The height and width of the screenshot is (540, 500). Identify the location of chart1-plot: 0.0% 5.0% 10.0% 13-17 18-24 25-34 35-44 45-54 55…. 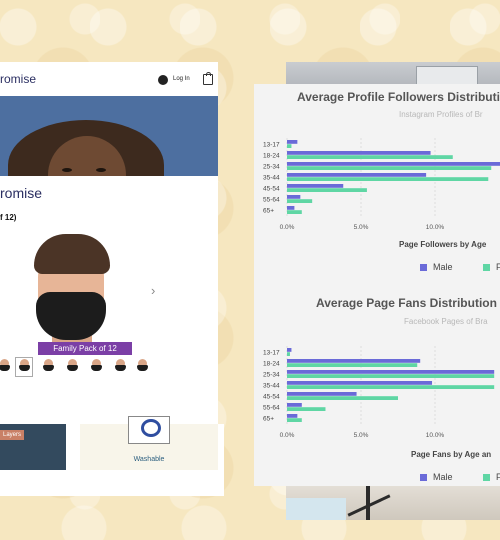
(381, 184).